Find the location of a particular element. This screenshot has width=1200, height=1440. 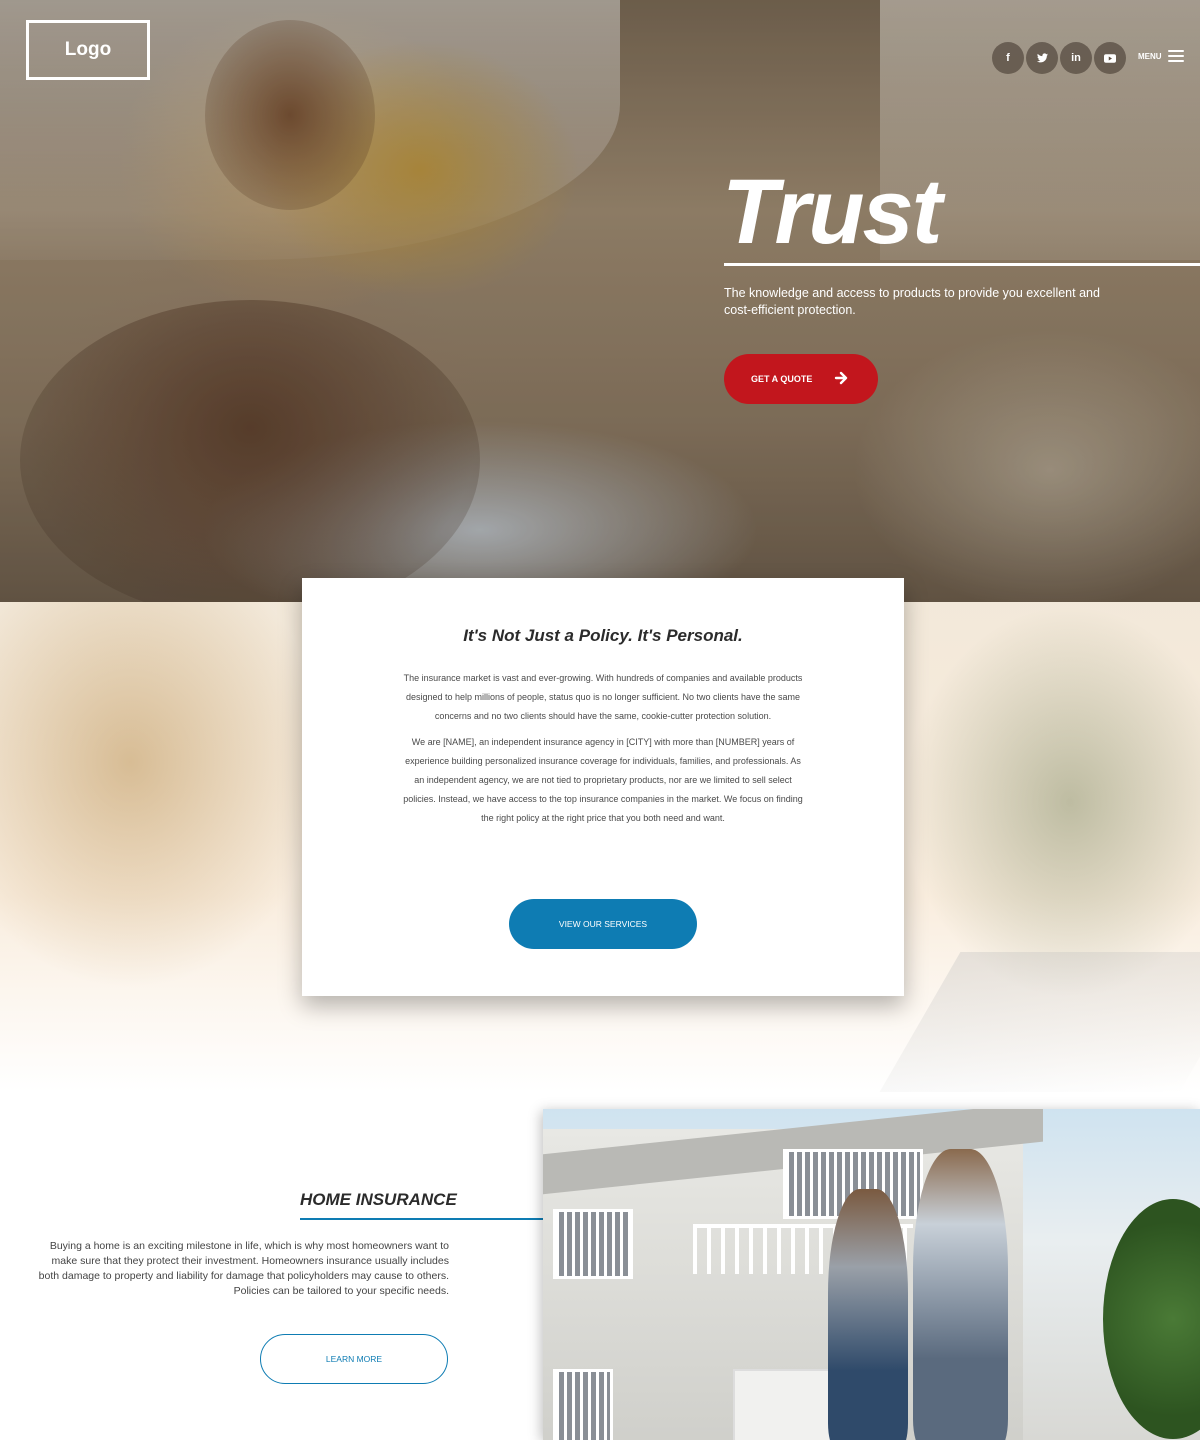

woman is located at coordinates (868, 1314).